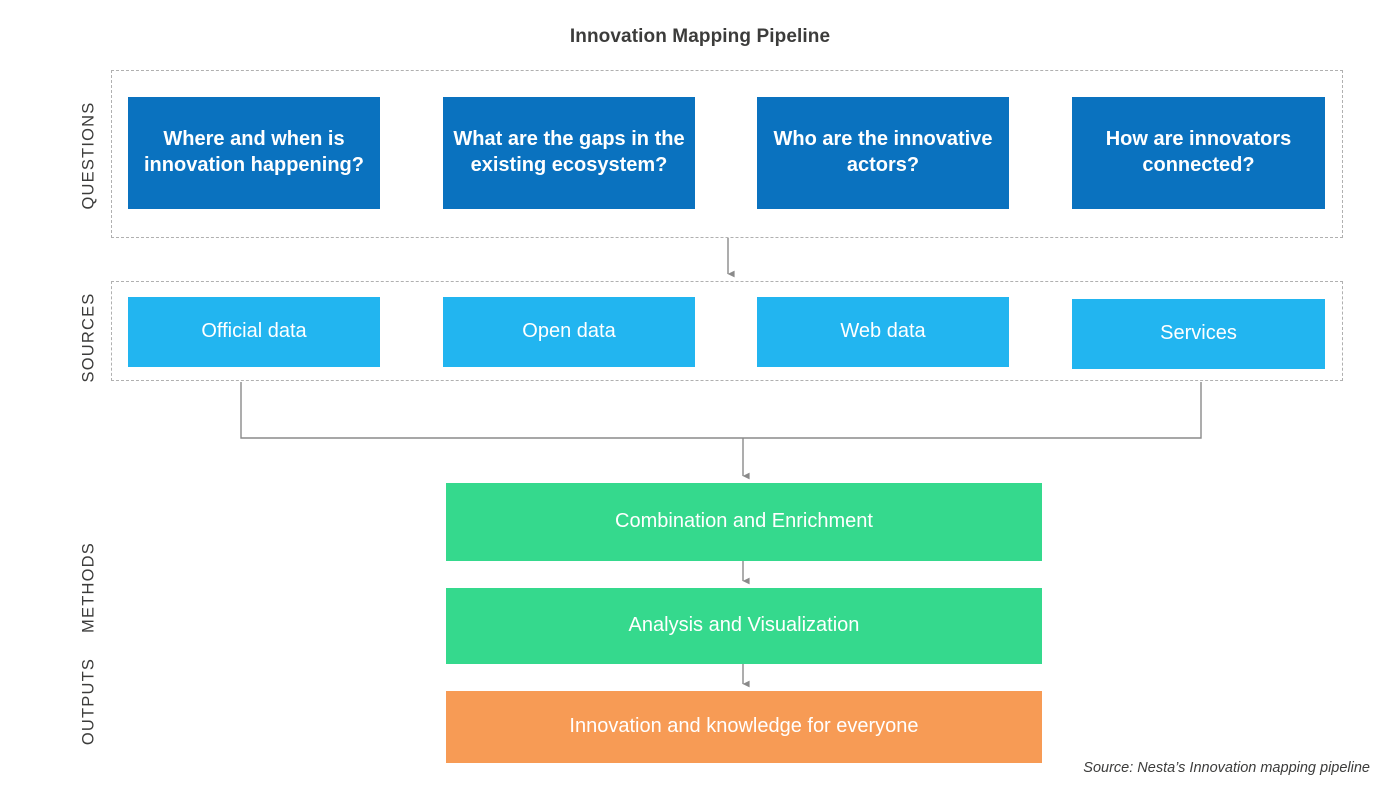  Describe the element at coordinates (569, 332) in the screenshot. I see `source-box-2: Open data` at that location.